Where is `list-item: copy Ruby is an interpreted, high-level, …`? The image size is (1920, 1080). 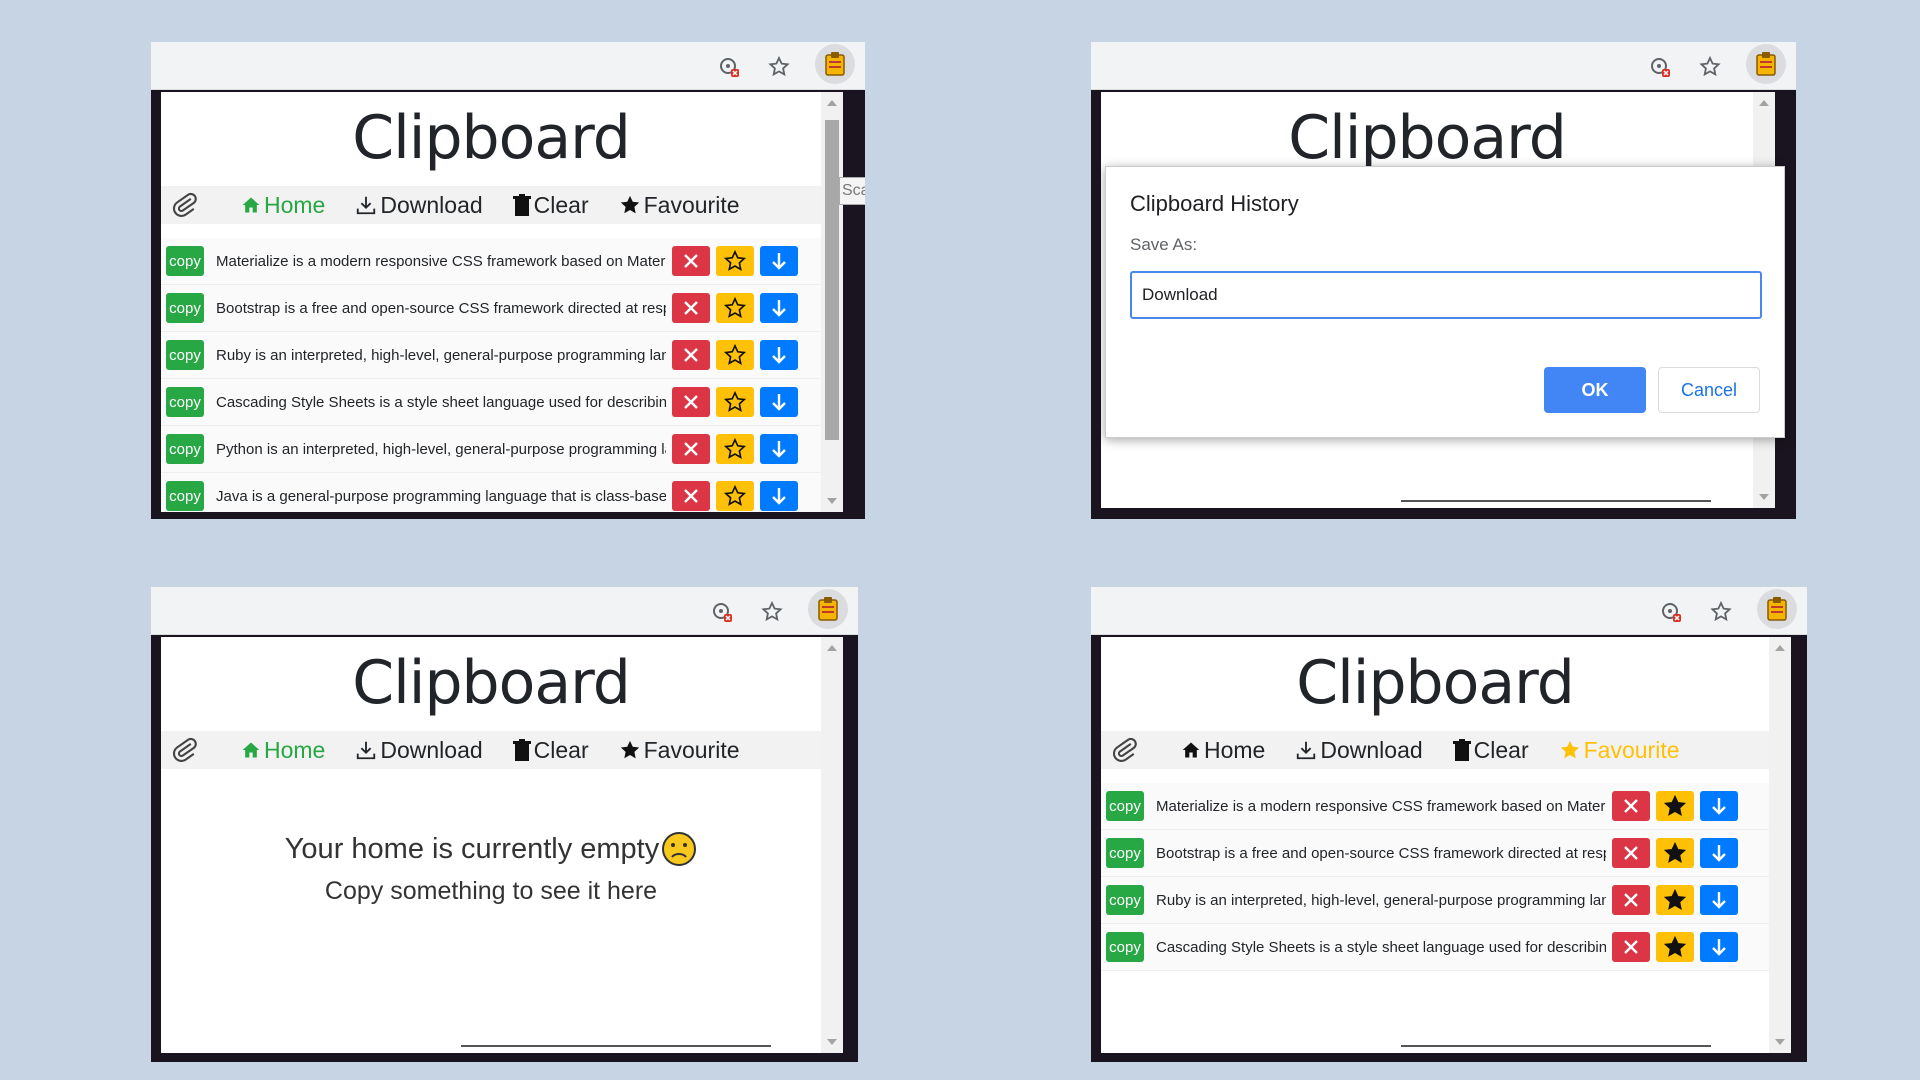 list-item: copy Ruby is an interpreted, high-level, … is located at coordinates (491, 355).